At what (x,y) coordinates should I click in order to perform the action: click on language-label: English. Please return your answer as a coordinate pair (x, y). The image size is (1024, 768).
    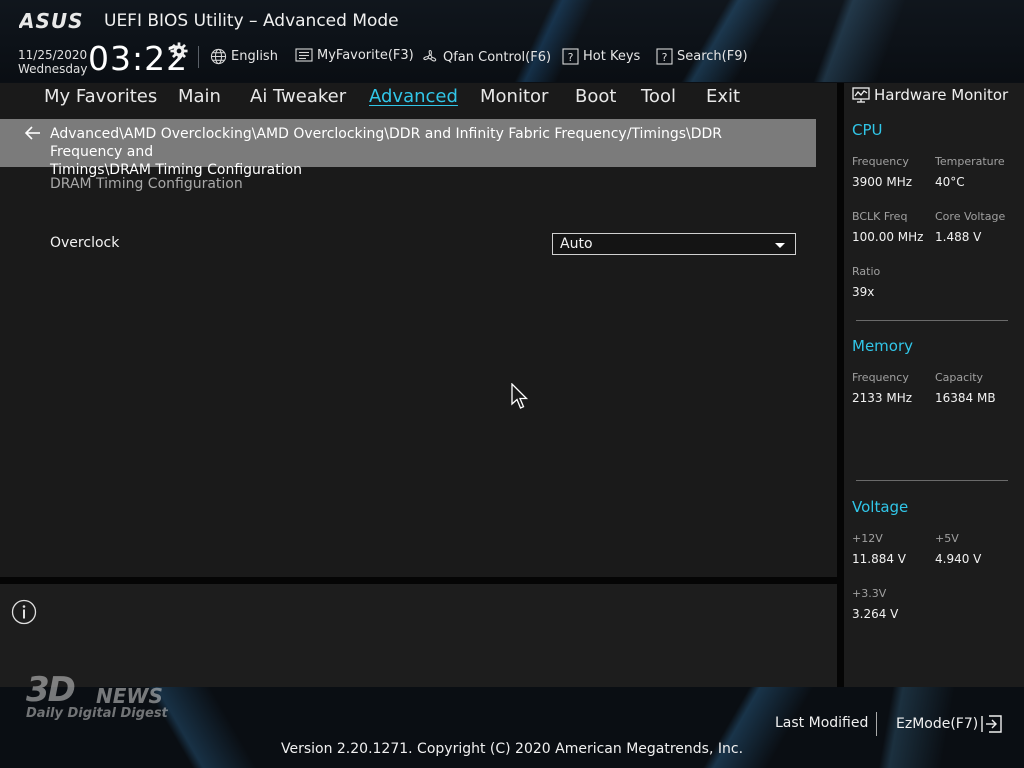
    Looking at the image, I should click on (254, 56).